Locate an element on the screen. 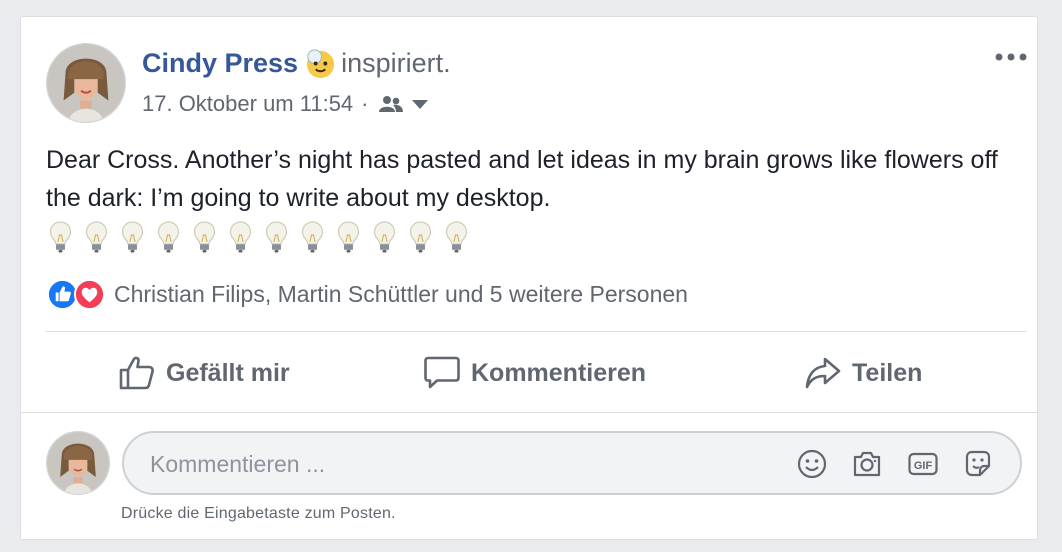 The width and height of the screenshot is (1062, 552). comment-input is located at coordinates (430, 464).